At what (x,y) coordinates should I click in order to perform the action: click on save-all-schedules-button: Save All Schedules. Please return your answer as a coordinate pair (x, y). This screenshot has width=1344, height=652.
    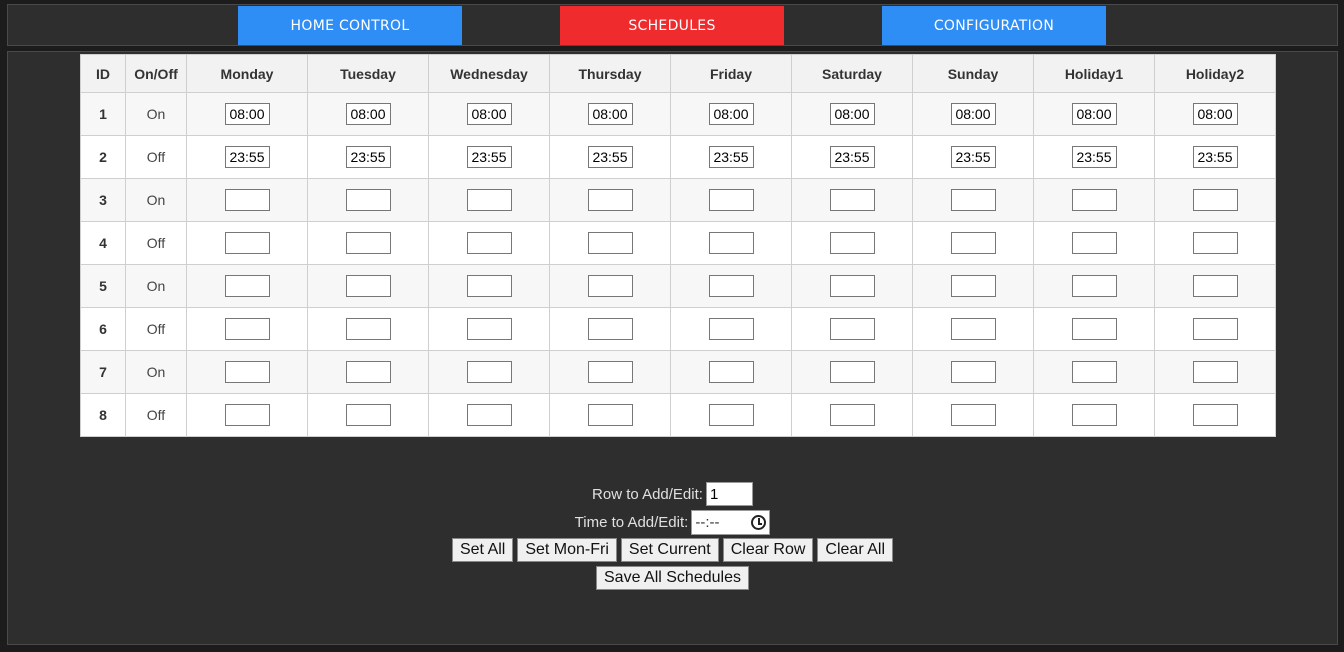
    Looking at the image, I should click on (672, 578).